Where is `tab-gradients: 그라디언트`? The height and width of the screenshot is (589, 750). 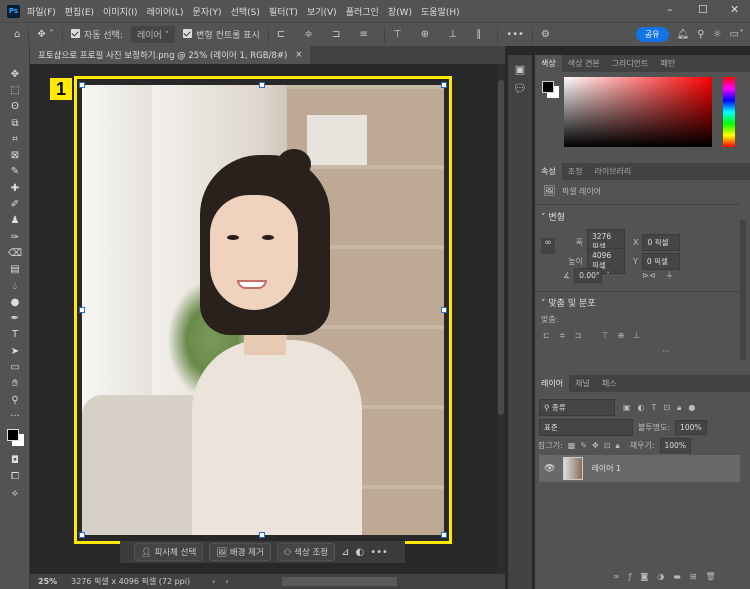
tab-gradients: 그라디언트 is located at coordinates (630, 63).